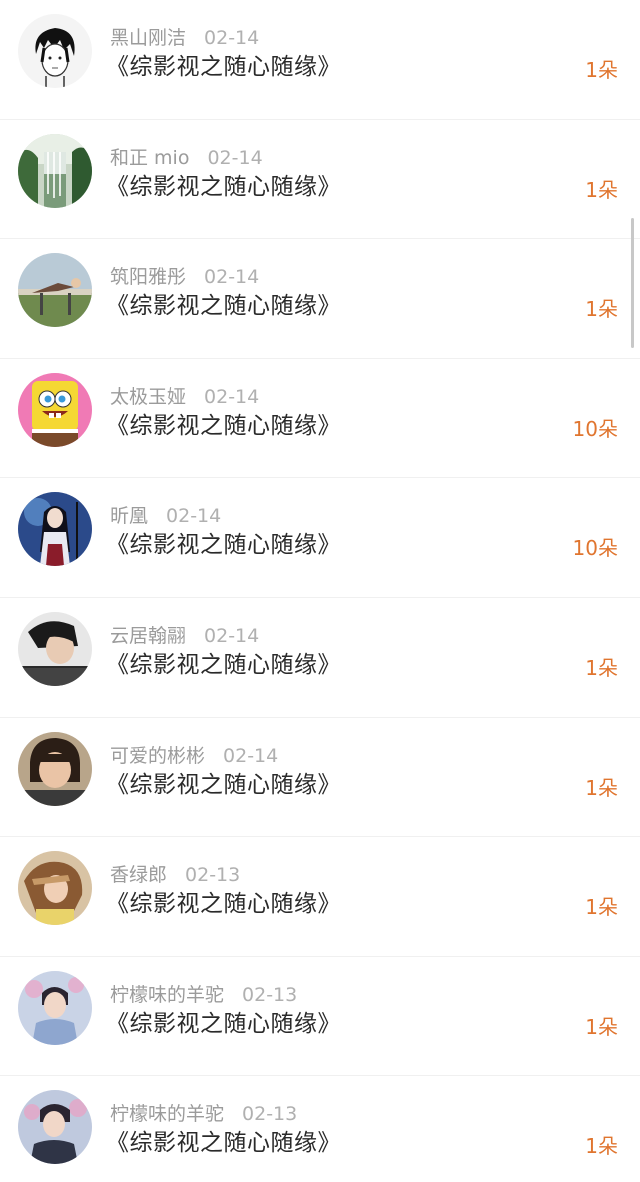  I want to click on list-item: 云居翰翮 02-14 《综影视之随心随缘》 1朵, so click(320, 658).